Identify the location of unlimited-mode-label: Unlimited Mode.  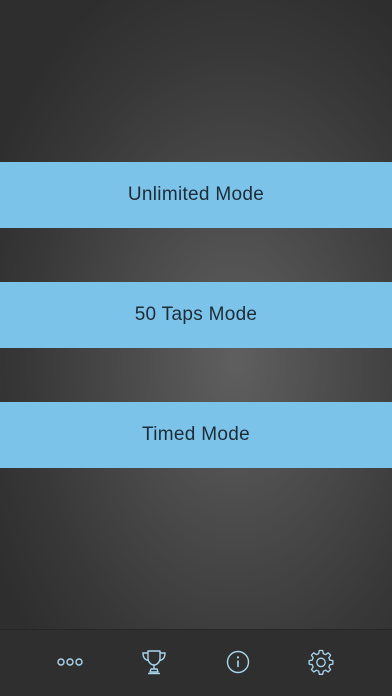
(196, 194).